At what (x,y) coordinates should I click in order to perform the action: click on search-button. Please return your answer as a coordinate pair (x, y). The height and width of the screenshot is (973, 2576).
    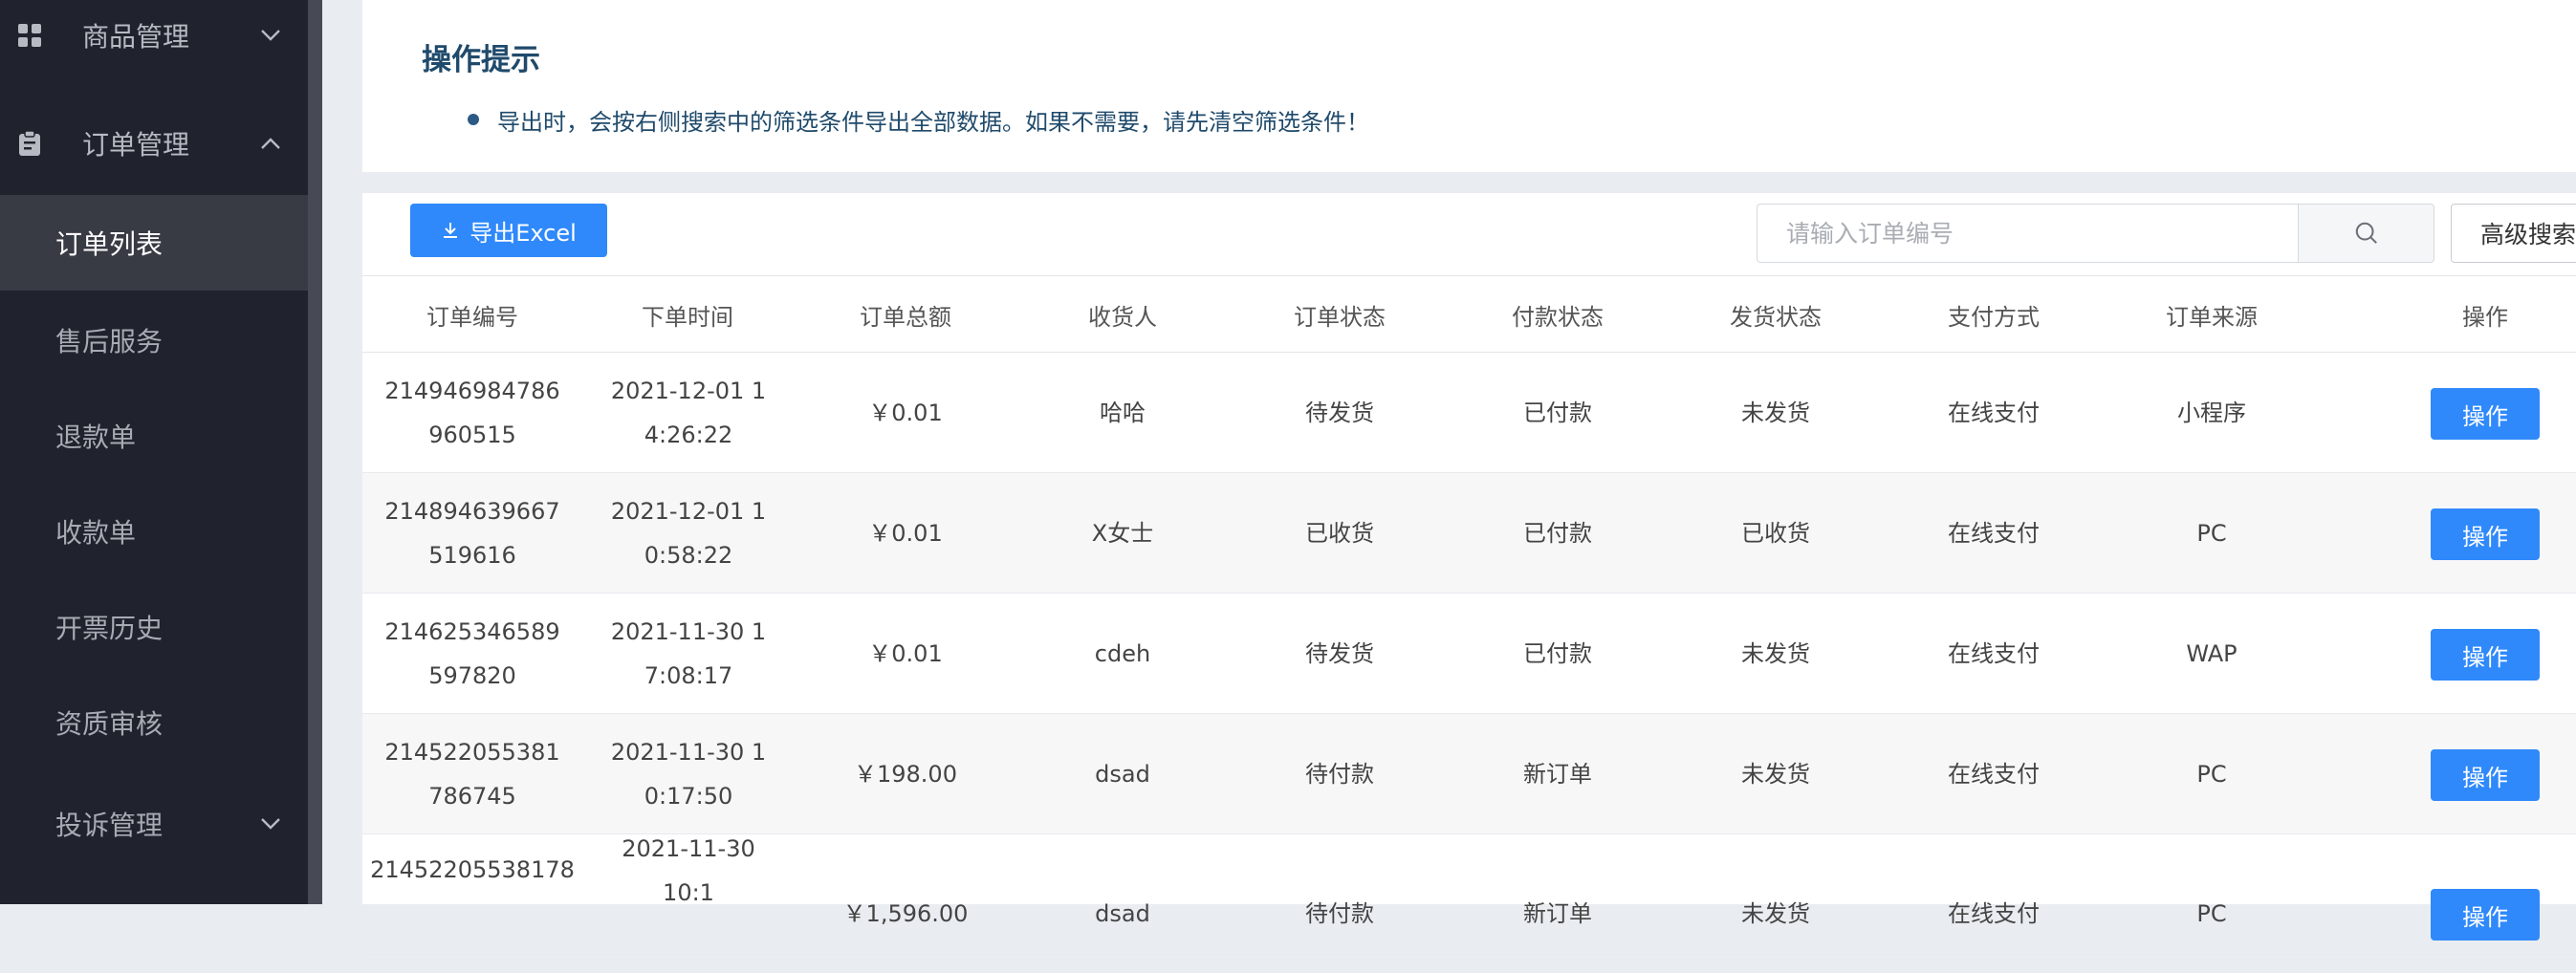
    Looking at the image, I should click on (2366, 233).